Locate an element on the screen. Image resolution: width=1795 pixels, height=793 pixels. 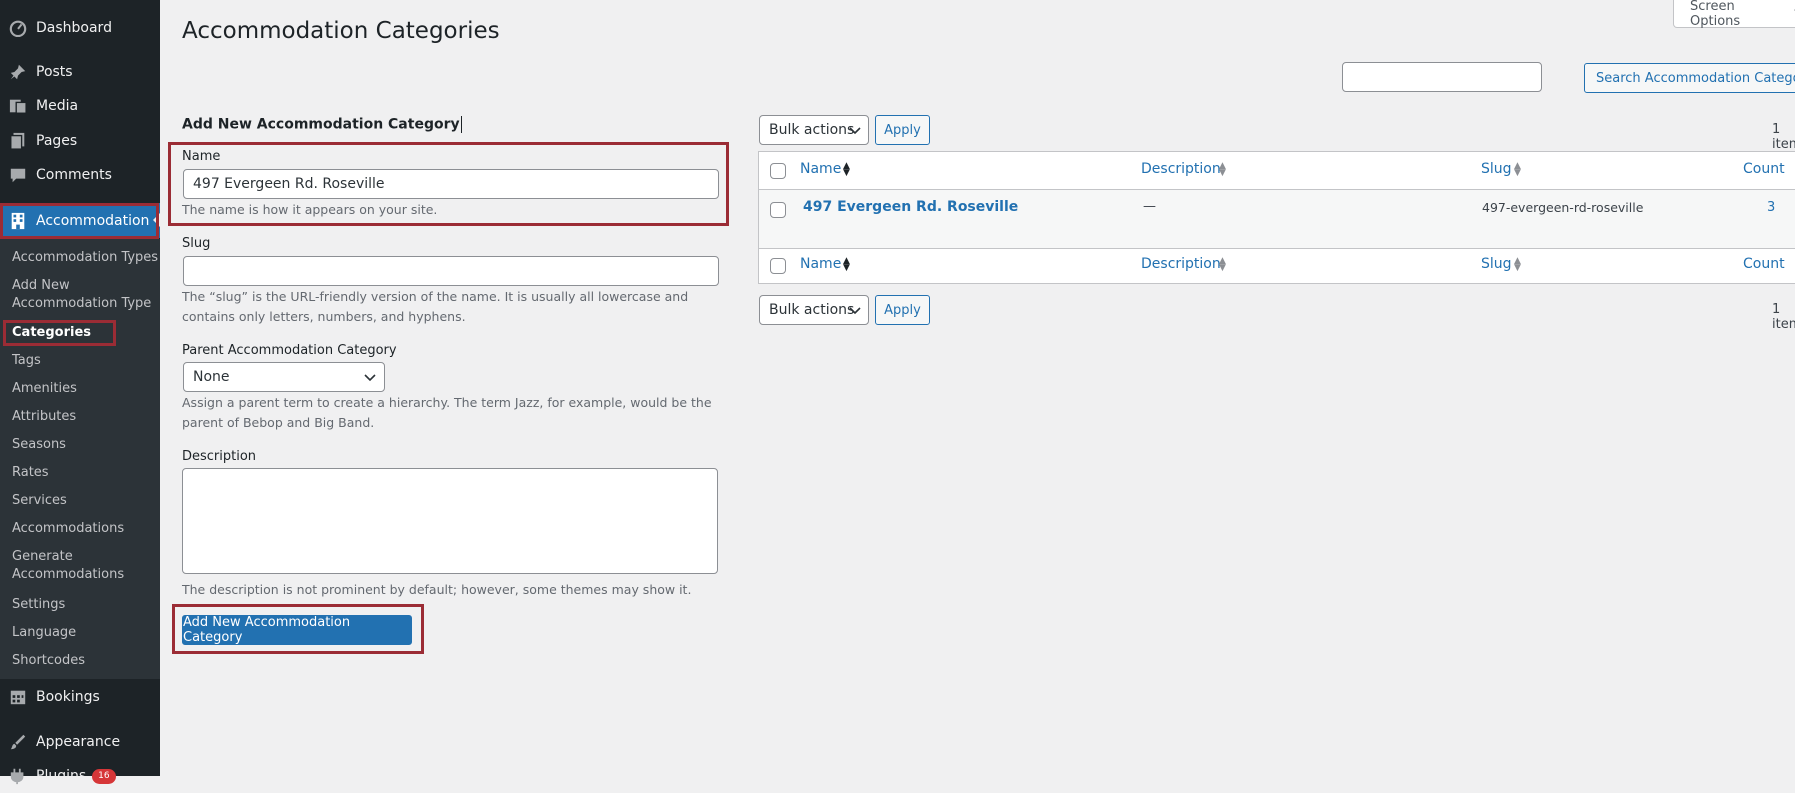
update-count-badge: 16 is located at coordinates (104, 776).